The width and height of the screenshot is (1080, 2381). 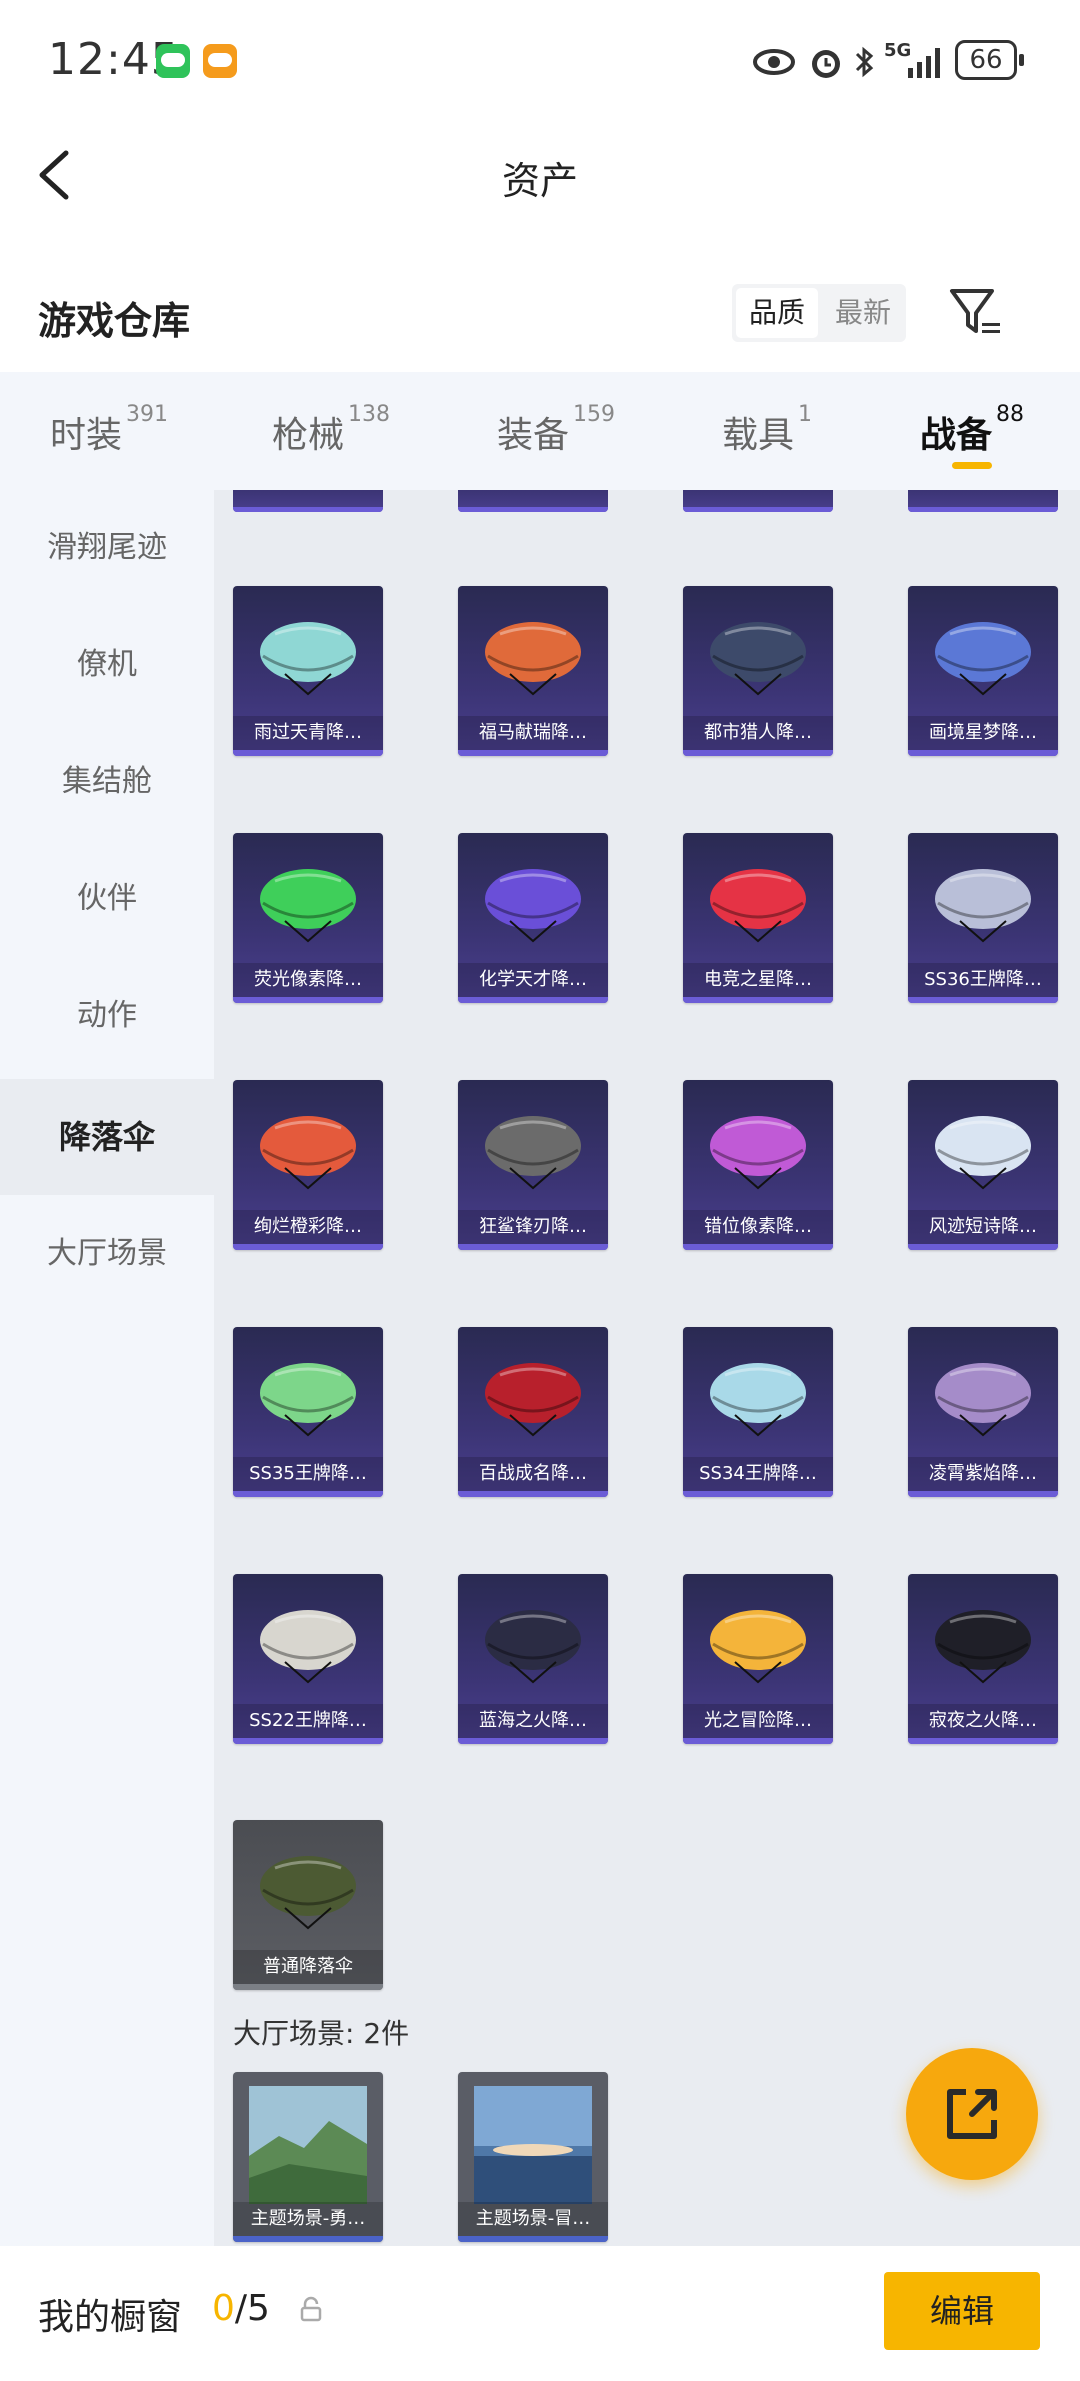 What do you see at coordinates (107, 548) in the screenshot?
I see `sidebar-item-glide-trail: 滑翔尾迹` at bounding box center [107, 548].